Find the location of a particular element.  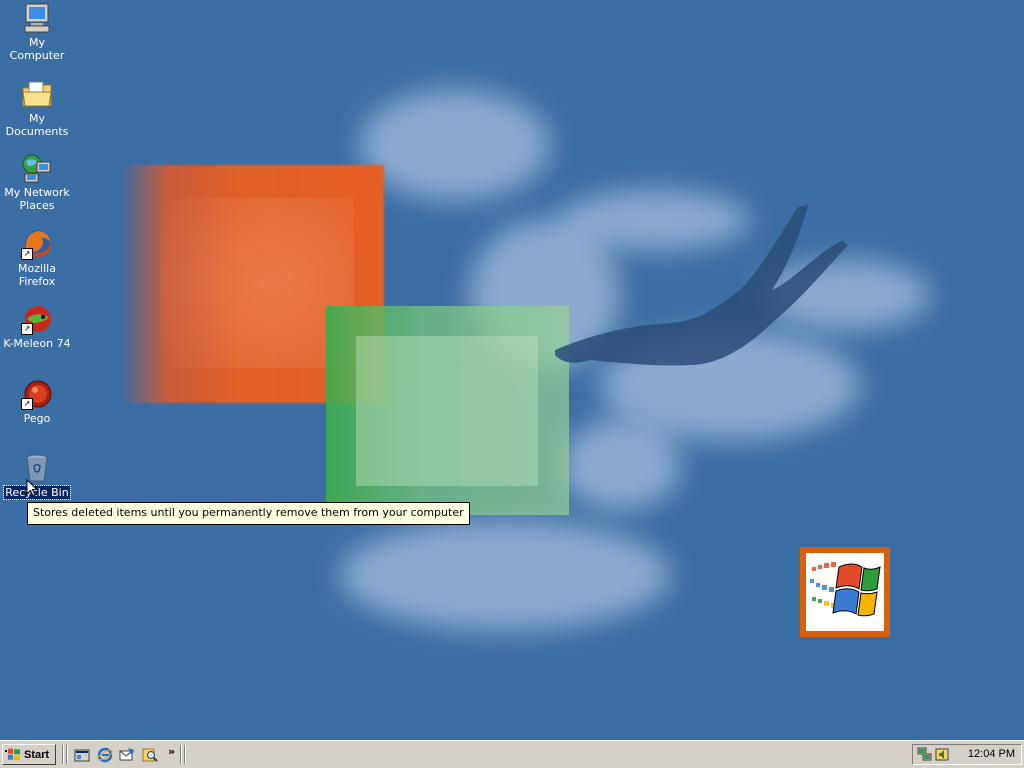

desktop-icon-pego: ↗ Pego is located at coordinates (37, 401).